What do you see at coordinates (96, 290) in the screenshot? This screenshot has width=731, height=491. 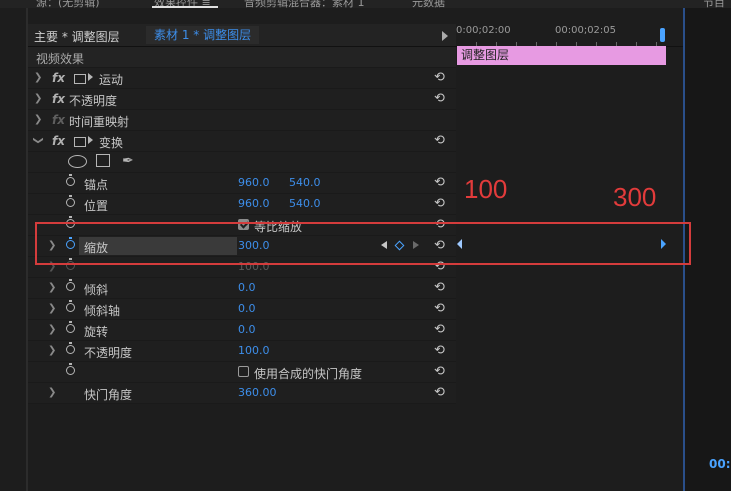 I see `property-label-skew: 倾斜` at bounding box center [96, 290].